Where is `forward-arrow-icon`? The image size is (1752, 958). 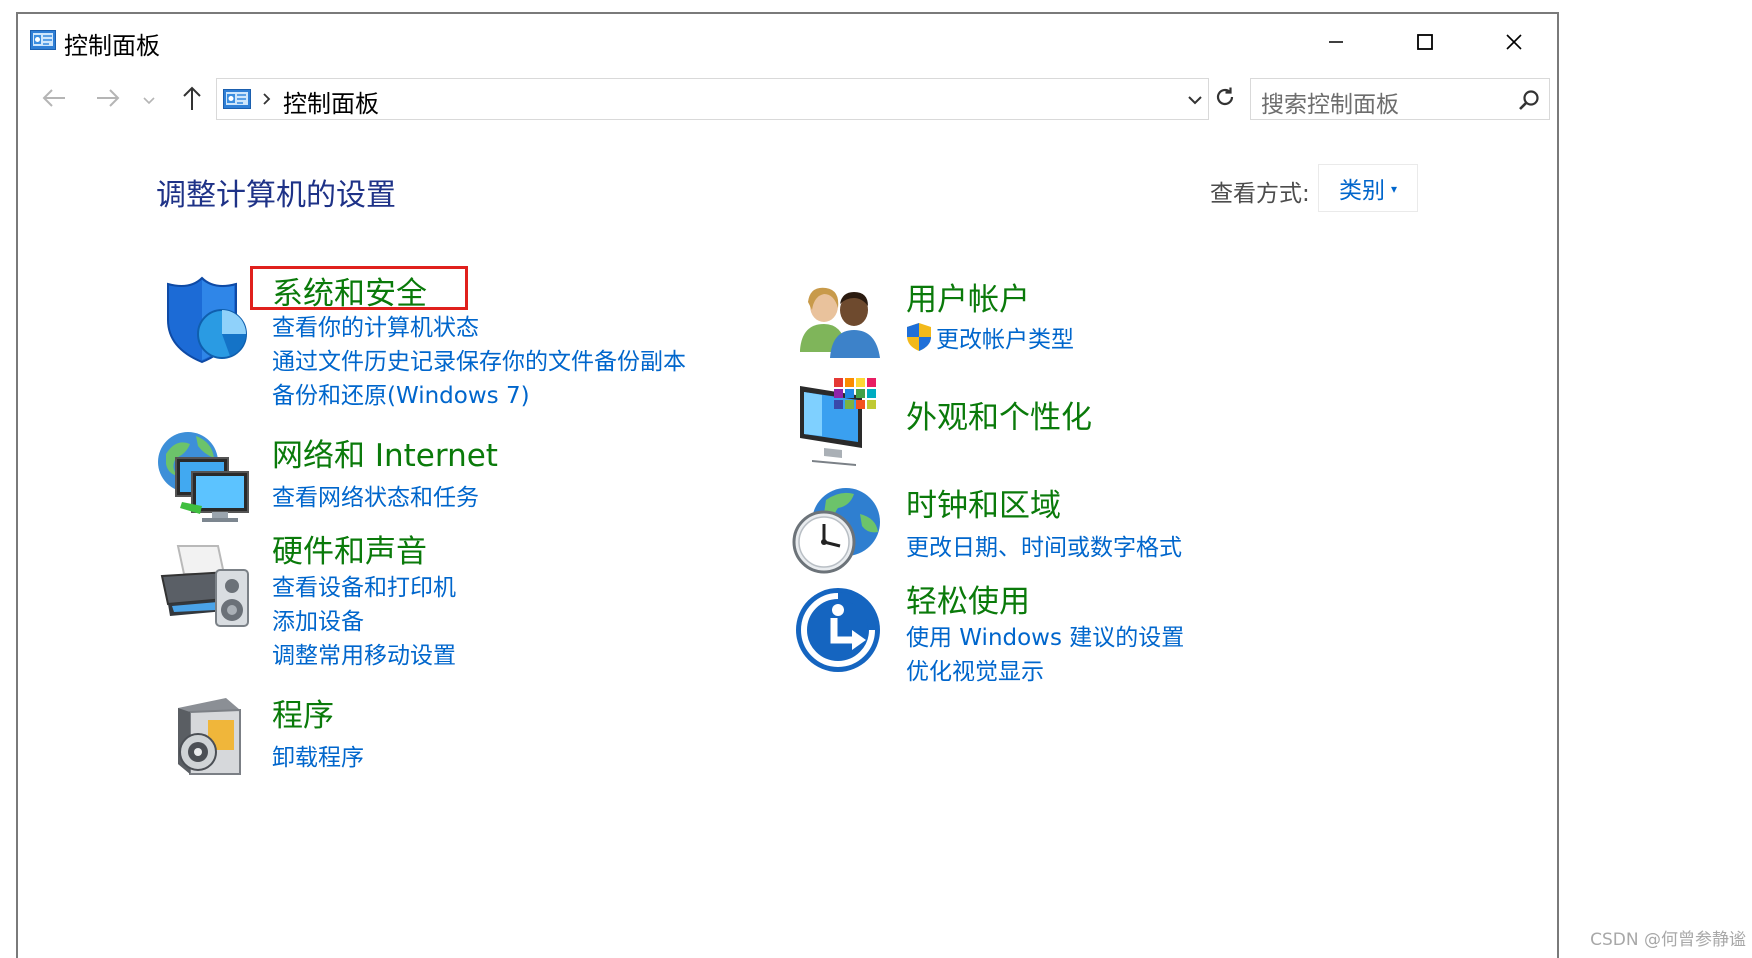
forward-arrow-icon is located at coordinates (108, 100).